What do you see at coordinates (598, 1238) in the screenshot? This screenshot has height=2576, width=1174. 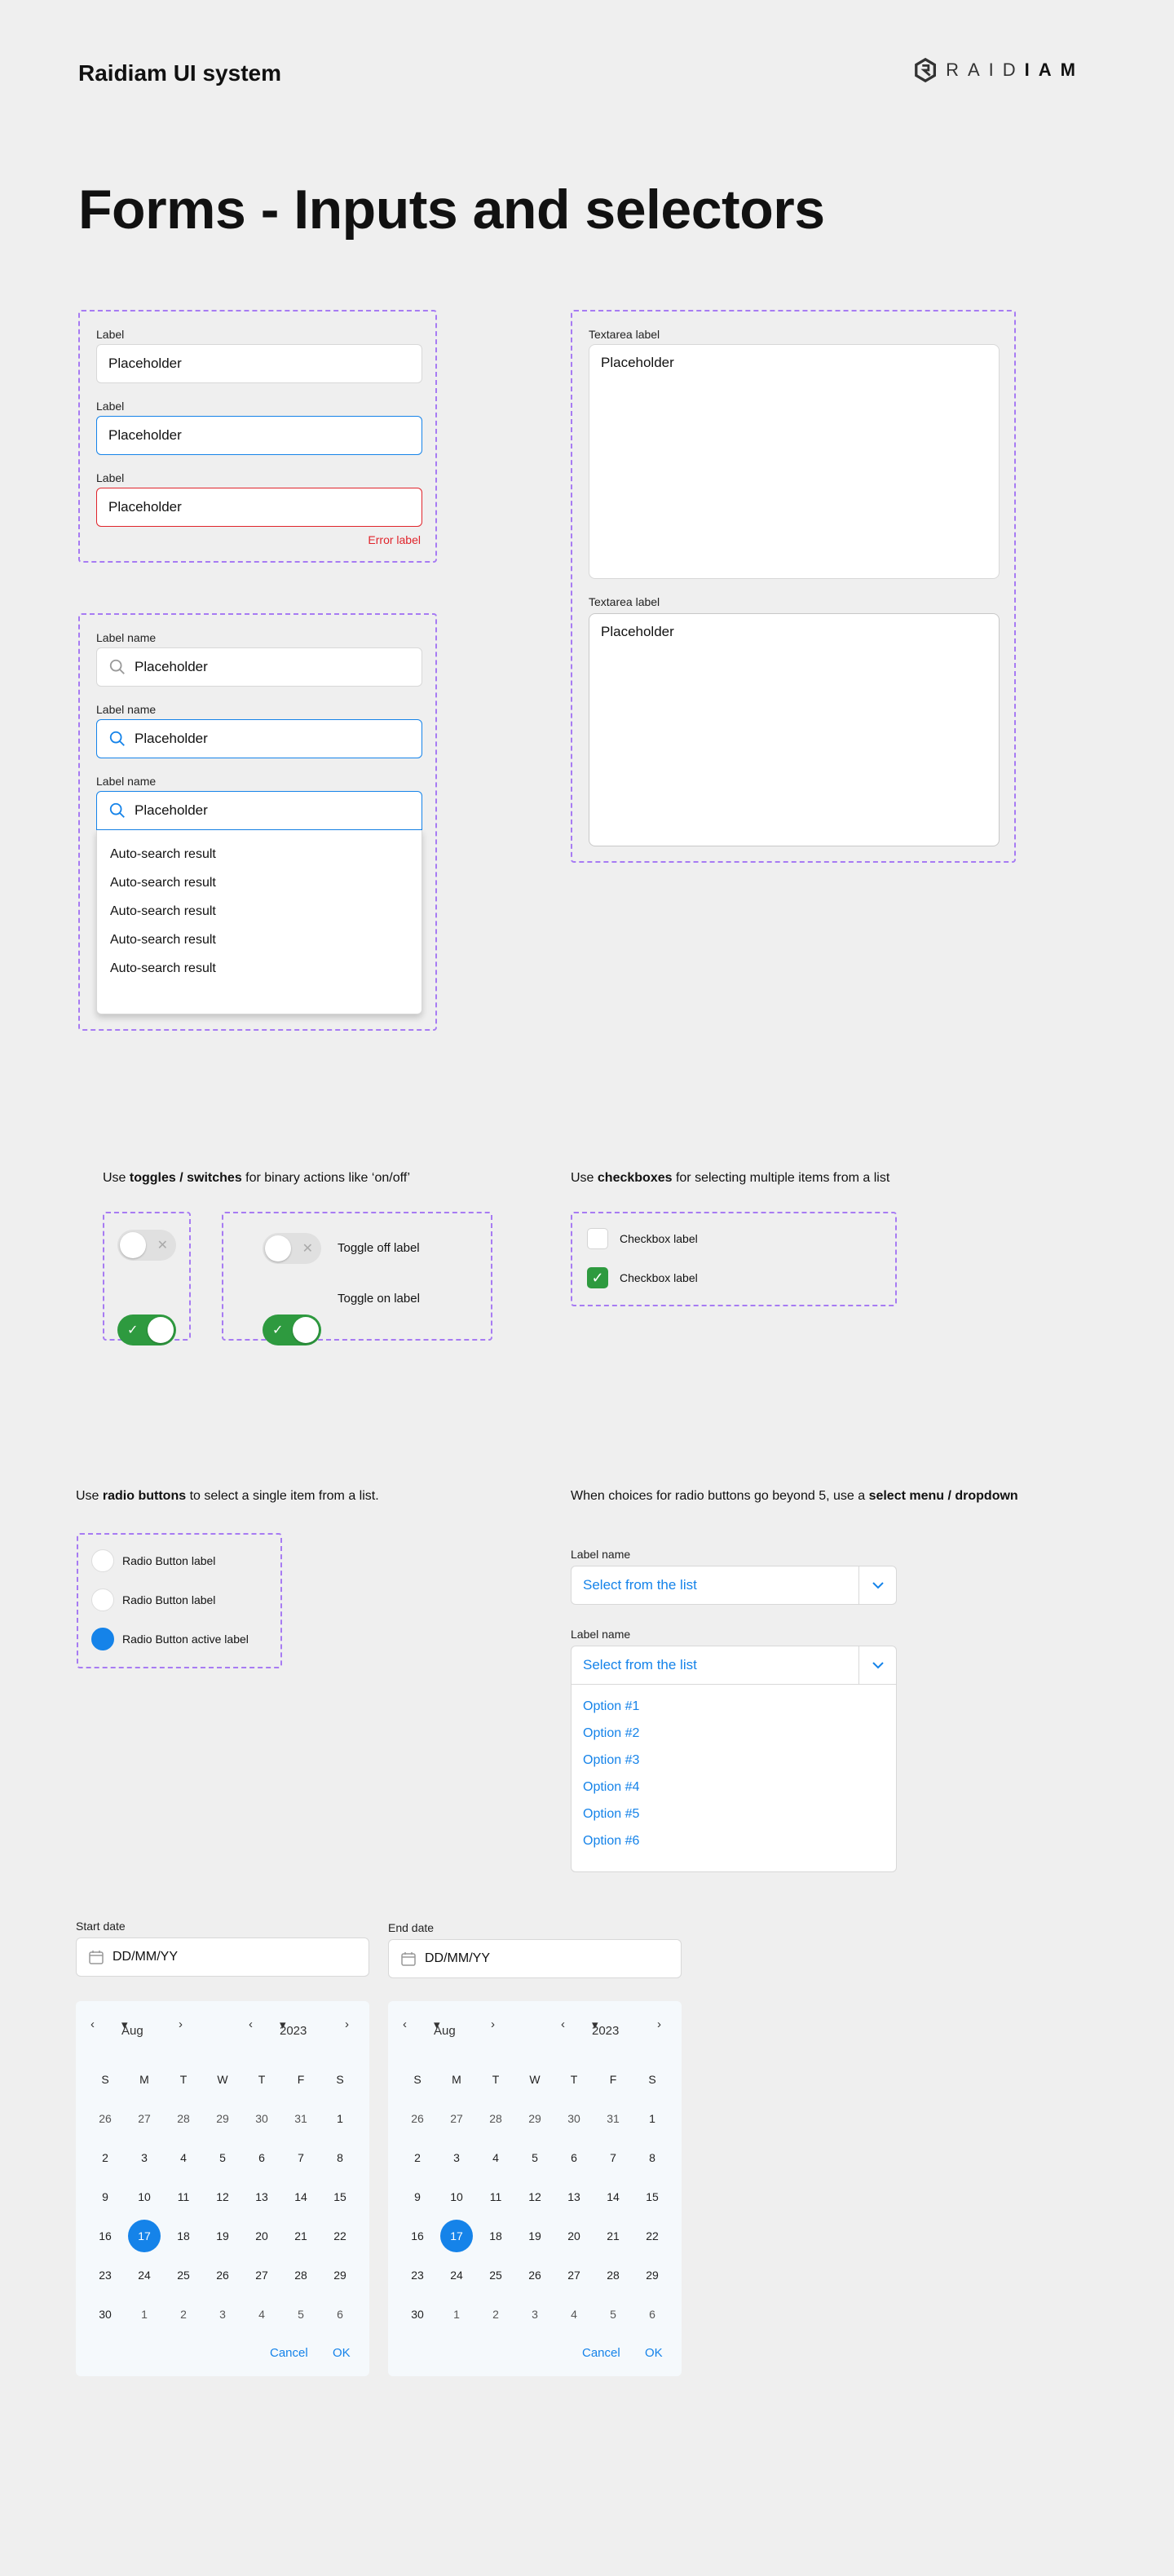 I see `checkbox-unchecked` at bounding box center [598, 1238].